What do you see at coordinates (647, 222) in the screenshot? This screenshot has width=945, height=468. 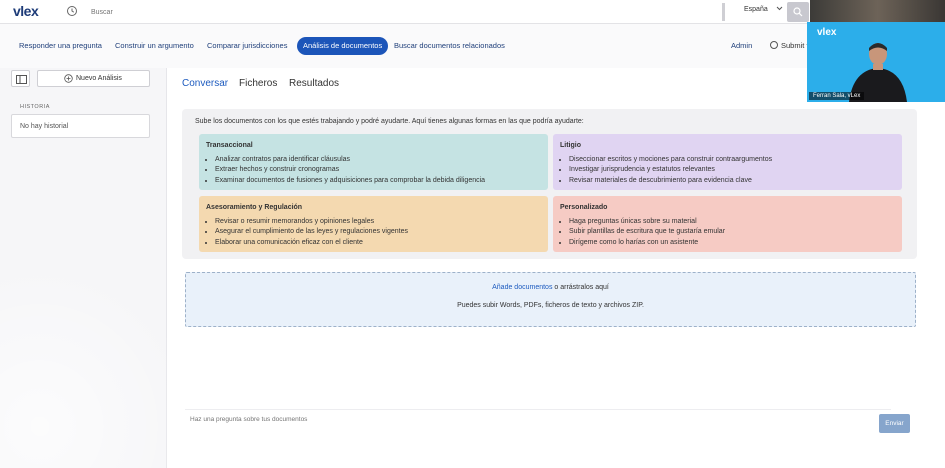 I see `card-item: Haga preguntas únicas sobre su material` at bounding box center [647, 222].